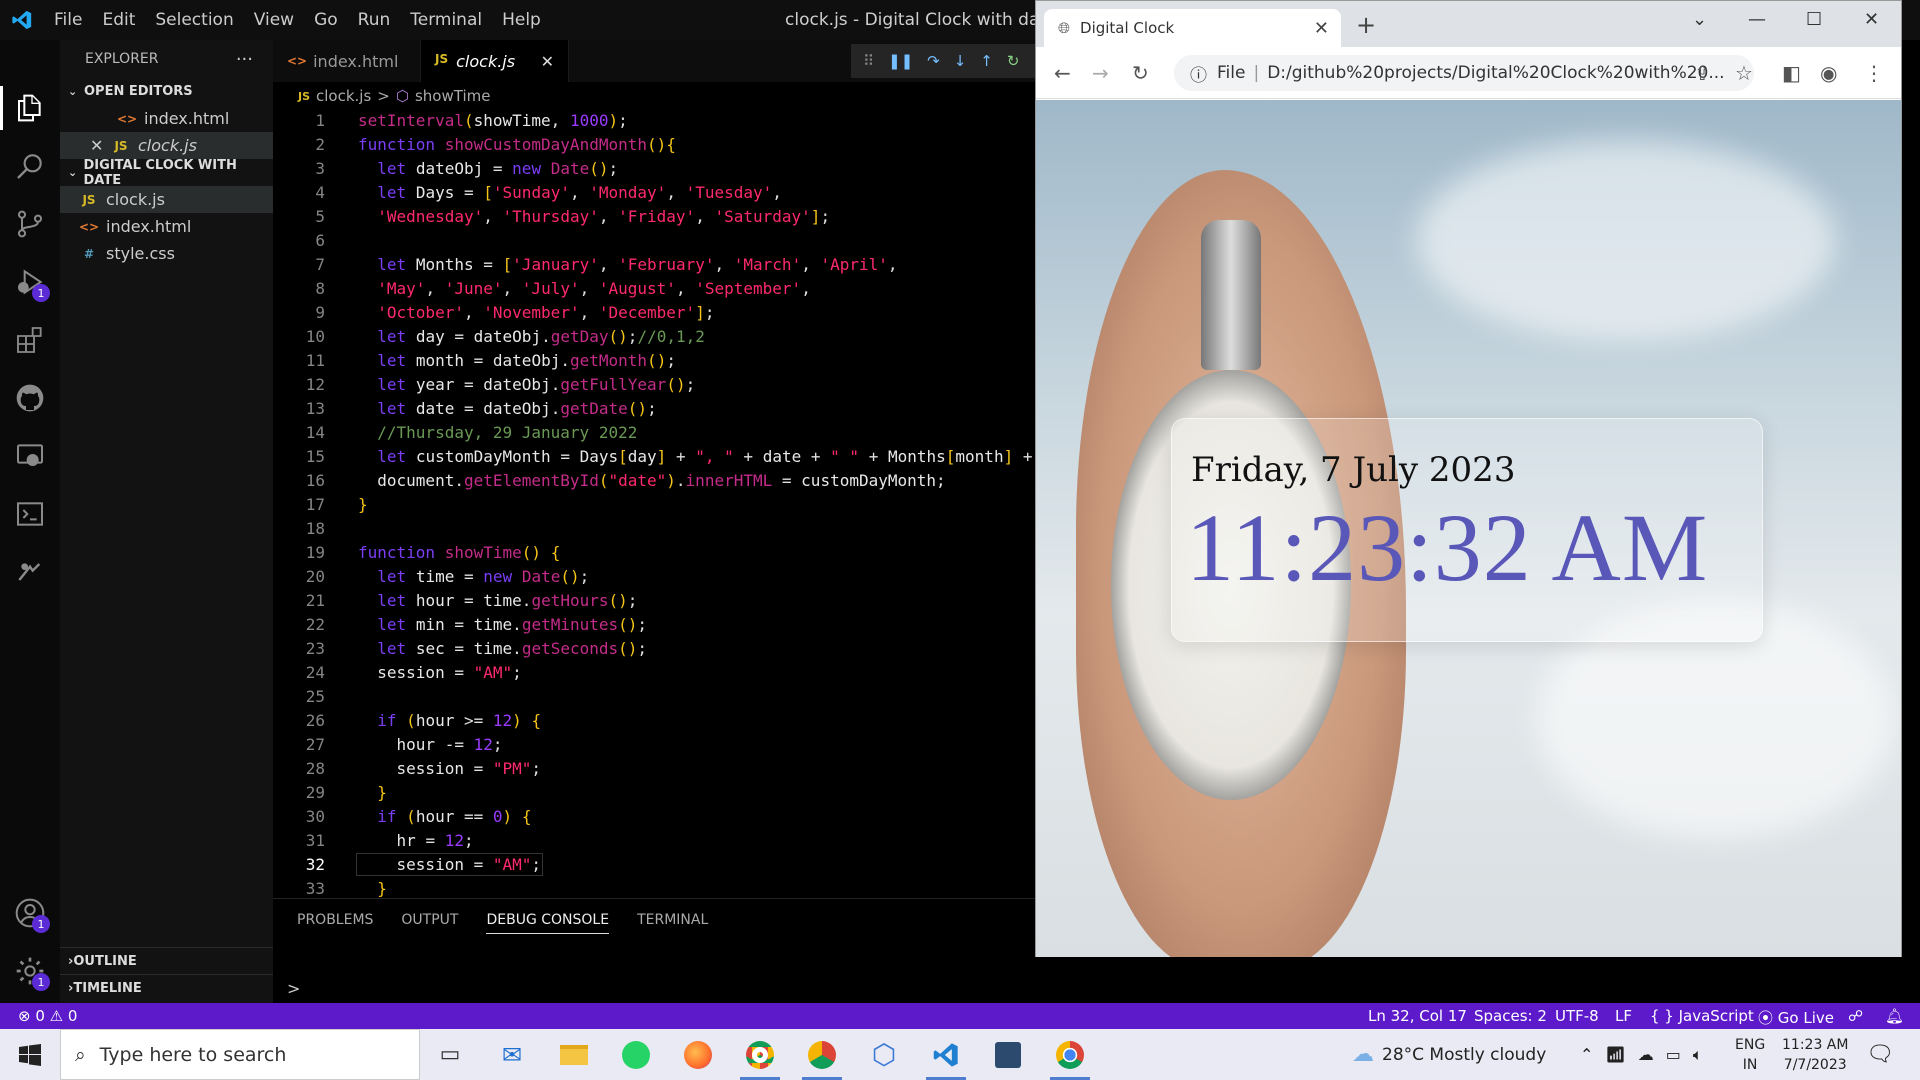 The image size is (1920, 1080). What do you see at coordinates (1623, 1016) in the screenshot?
I see `line-ending: LF` at bounding box center [1623, 1016].